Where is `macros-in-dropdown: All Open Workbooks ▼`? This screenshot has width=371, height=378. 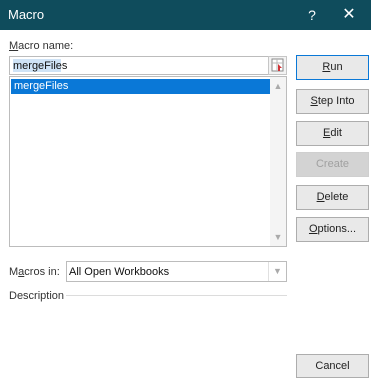
macros-in-dropdown: All Open Workbooks ▼ is located at coordinates (176, 271).